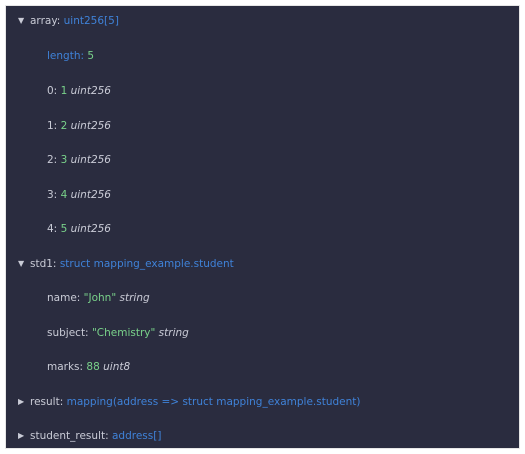 The width and height of the screenshot is (525, 454). I want to click on node-key: student_result:, so click(69, 436).